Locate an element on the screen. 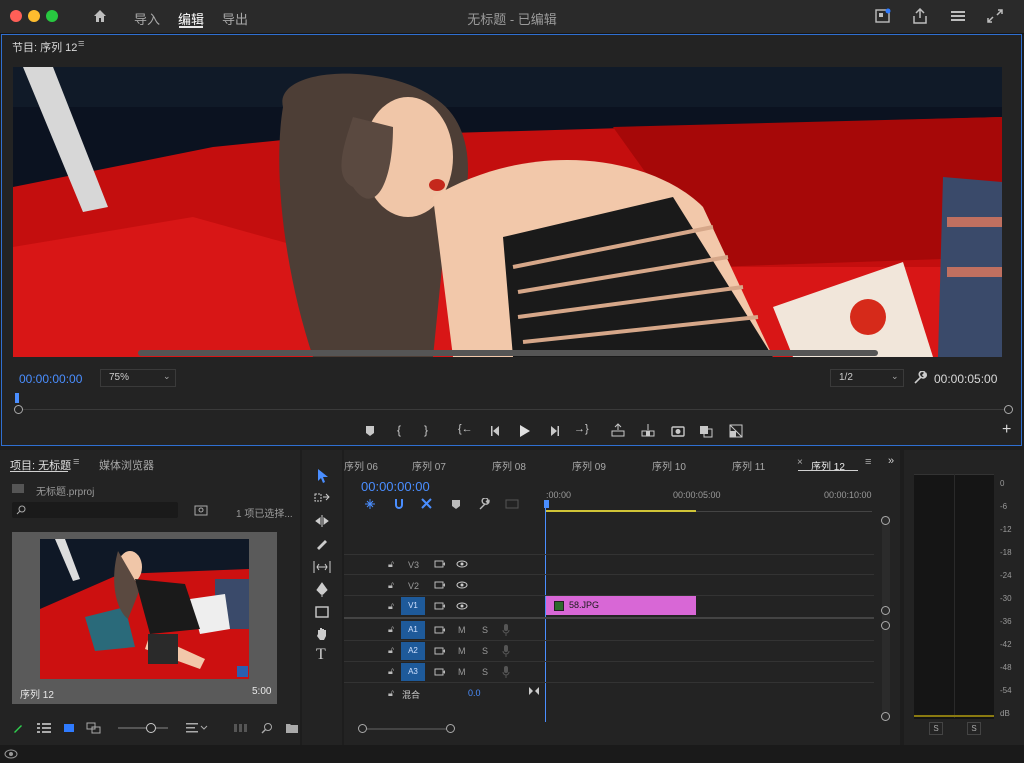 The width and height of the screenshot is (1024, 763). track-label-v2: V2 is located at coordinates (413, 586).